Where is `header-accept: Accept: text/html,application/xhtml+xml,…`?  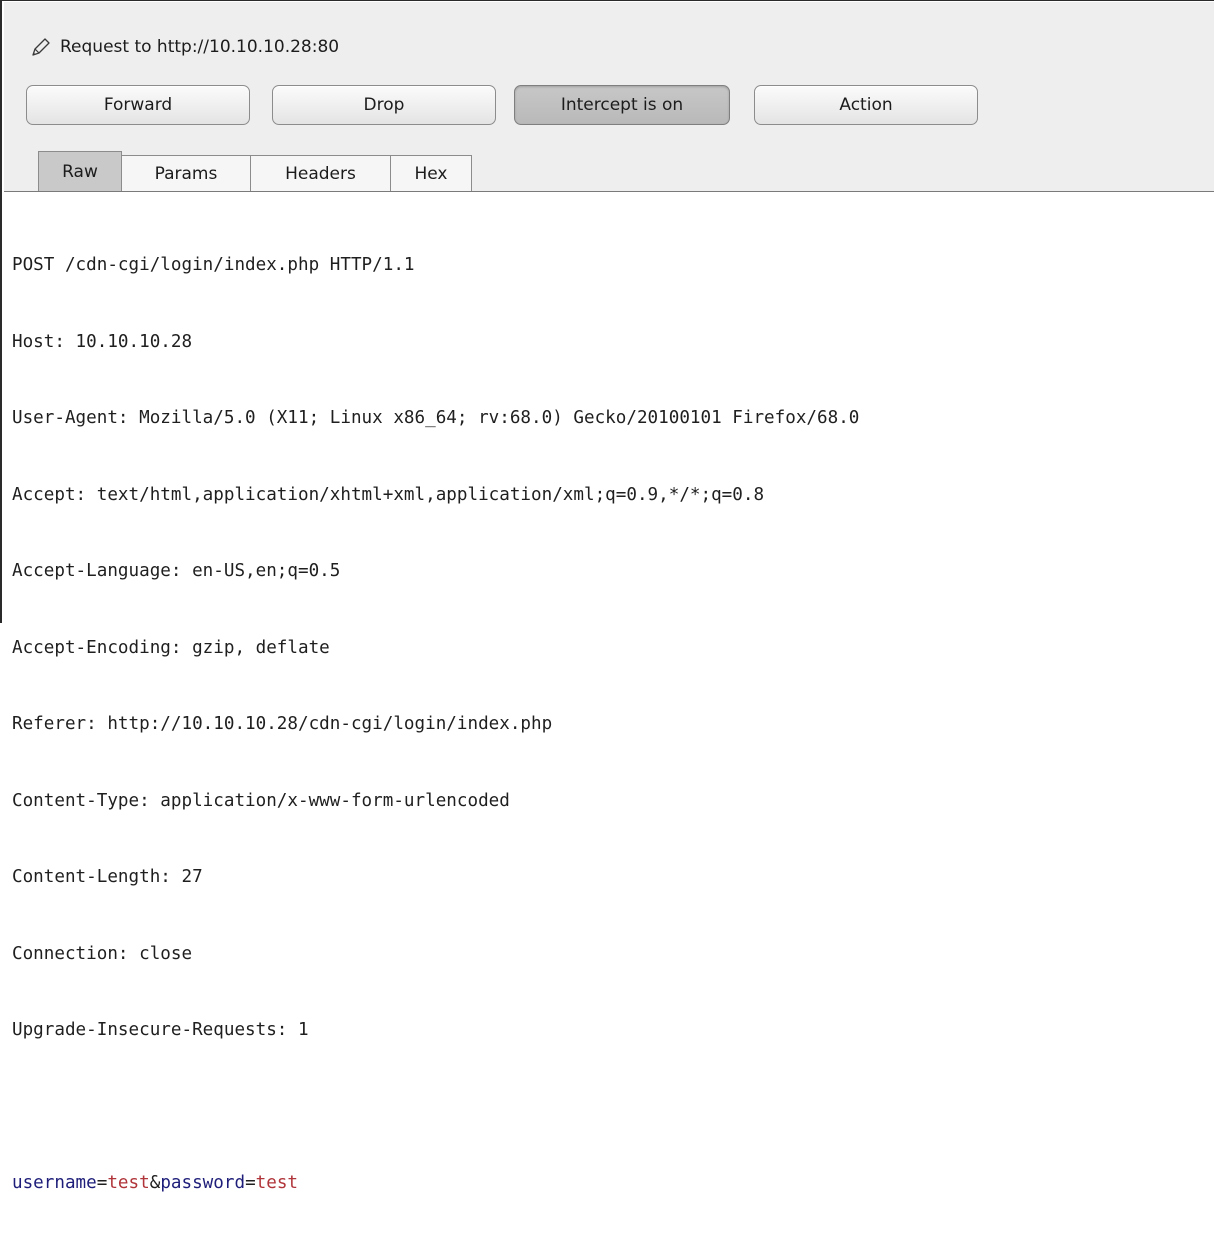 header-accept: Accept: text/html,application/xhtml+xml,… is located at coordinates (388, 494).